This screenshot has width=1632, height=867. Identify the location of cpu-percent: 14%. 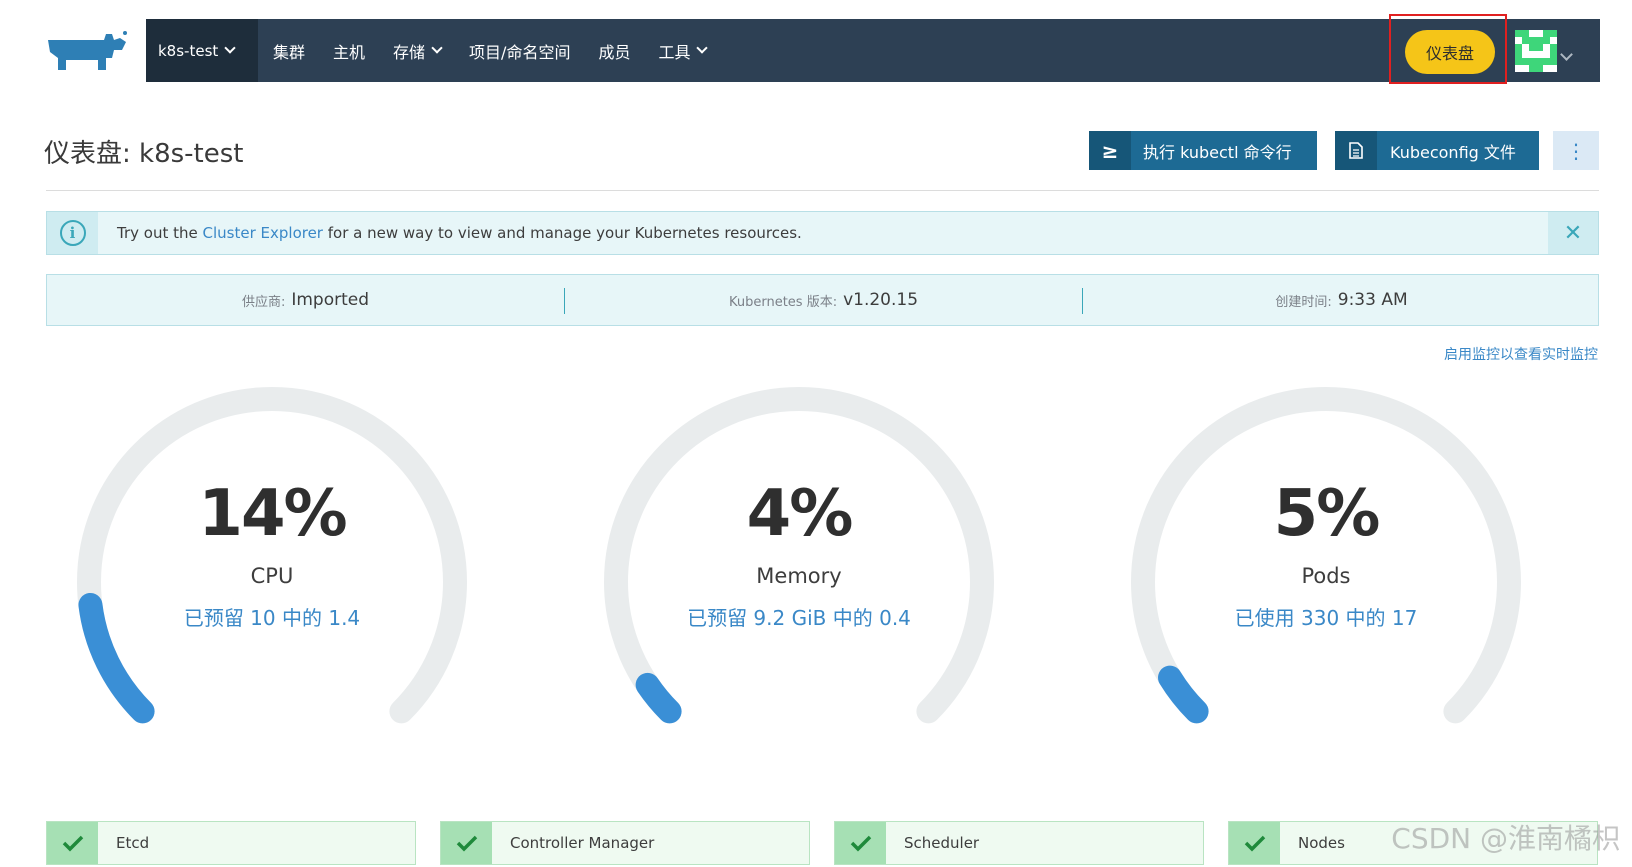
(272, 514).